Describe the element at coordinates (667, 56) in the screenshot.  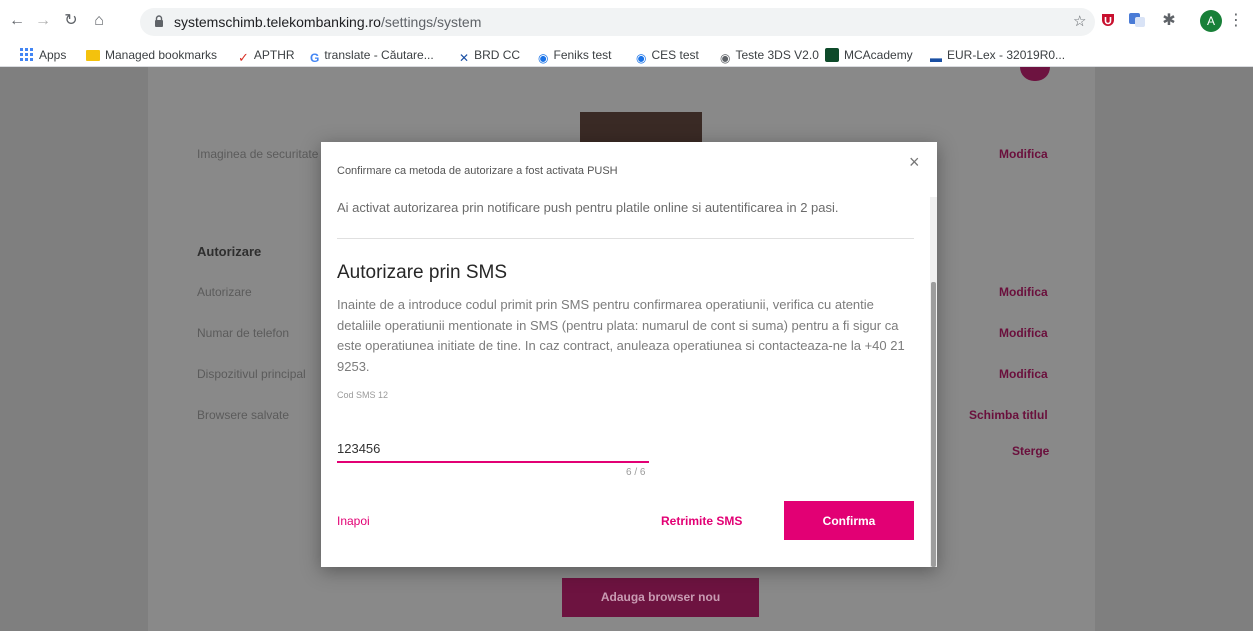
I see `bookmark-ces: ◉ CES test` at that location.